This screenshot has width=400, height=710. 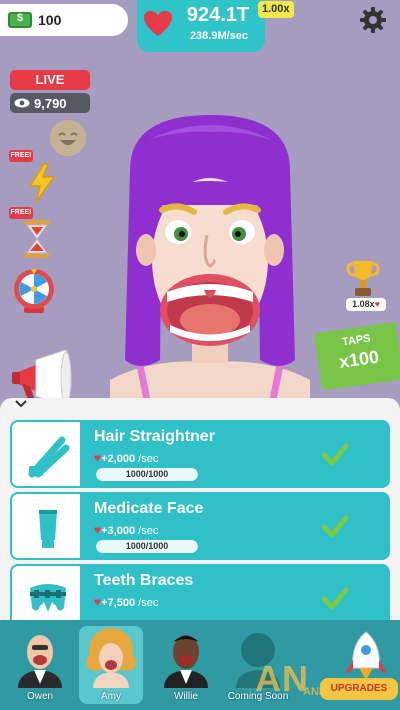 I want to click on braces-icon, so click(x=48, y=598).